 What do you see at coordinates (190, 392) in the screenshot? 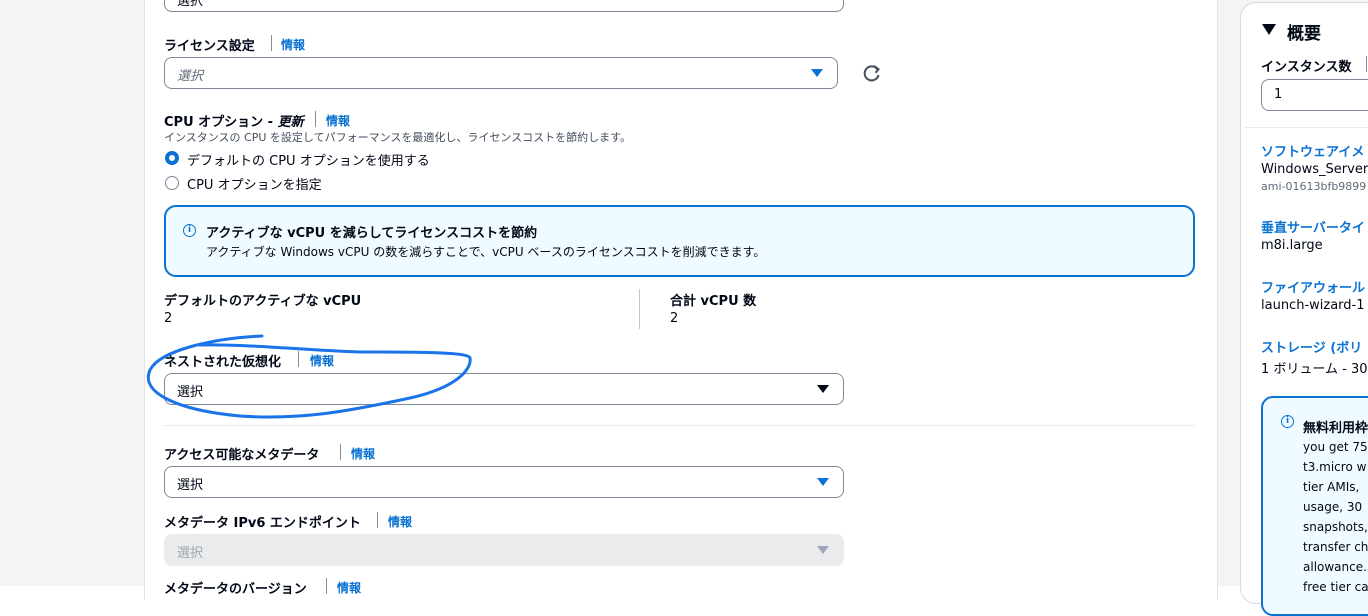
I see `nested-virtualization-value: 選択` at bounding box center [190, 392].